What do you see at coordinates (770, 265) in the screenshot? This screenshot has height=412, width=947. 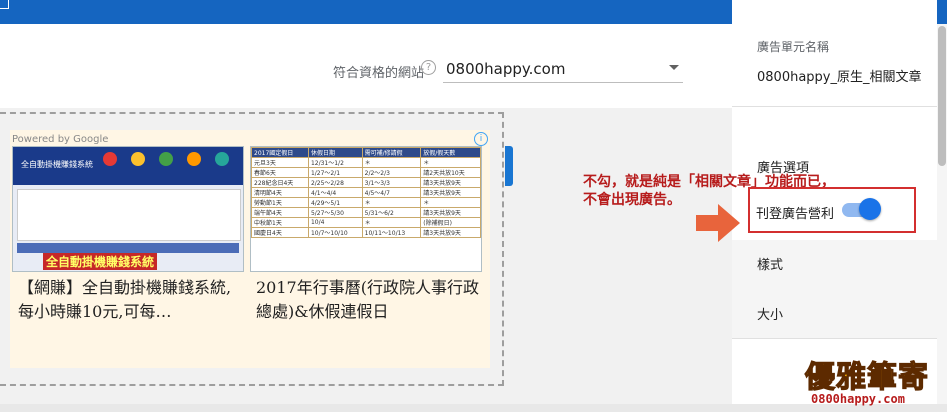 I see `style-label: 樣式` at bounding box center [770, 265].